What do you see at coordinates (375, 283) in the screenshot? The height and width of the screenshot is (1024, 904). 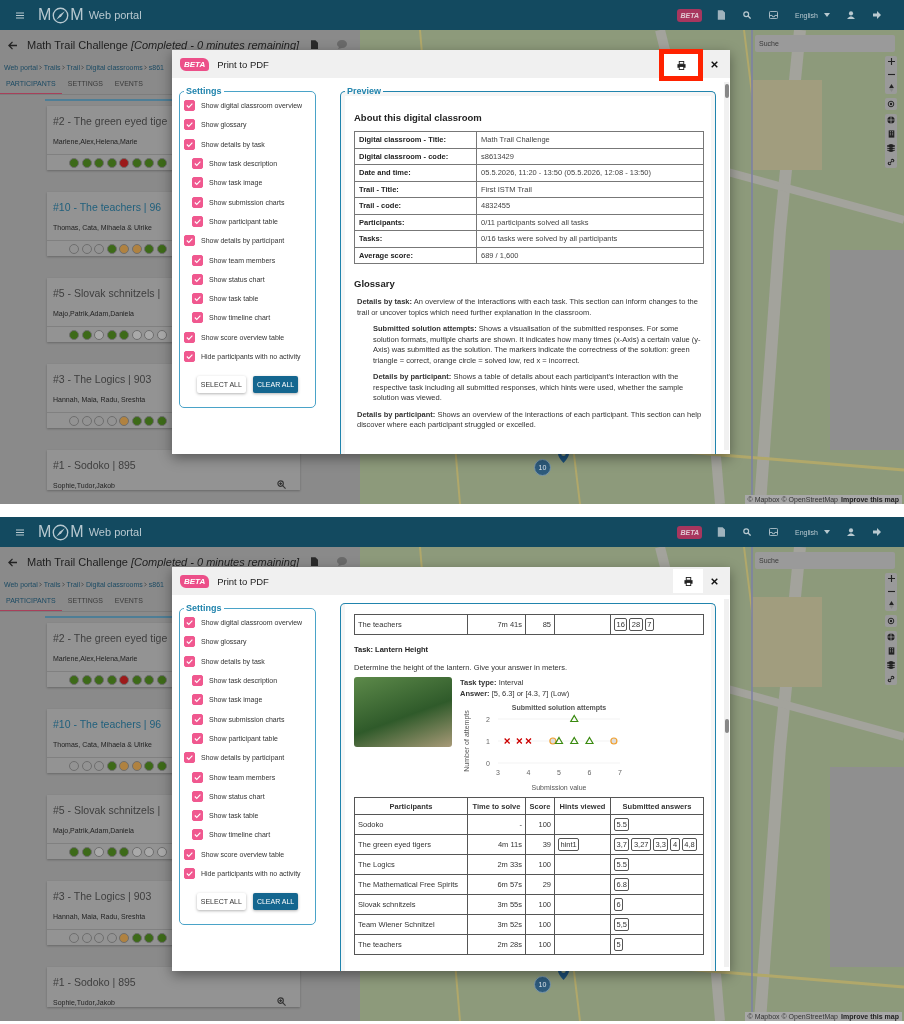 I see `section-heading: Glossary` at bounding box center [375, 283].